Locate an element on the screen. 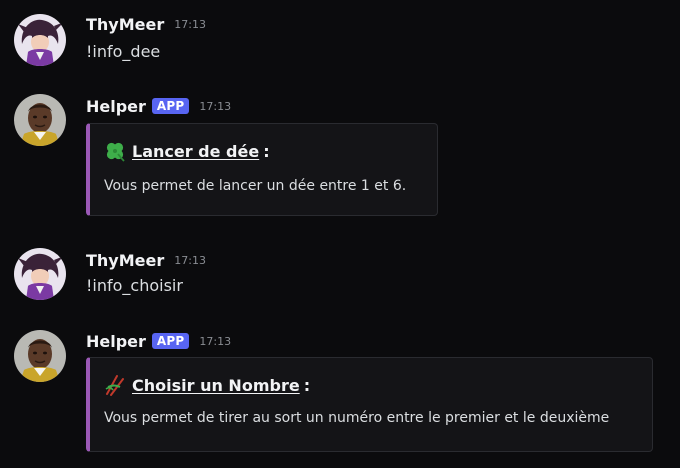  embed-title-link: Choisir un Nombre is located at coordinates (216, 385).